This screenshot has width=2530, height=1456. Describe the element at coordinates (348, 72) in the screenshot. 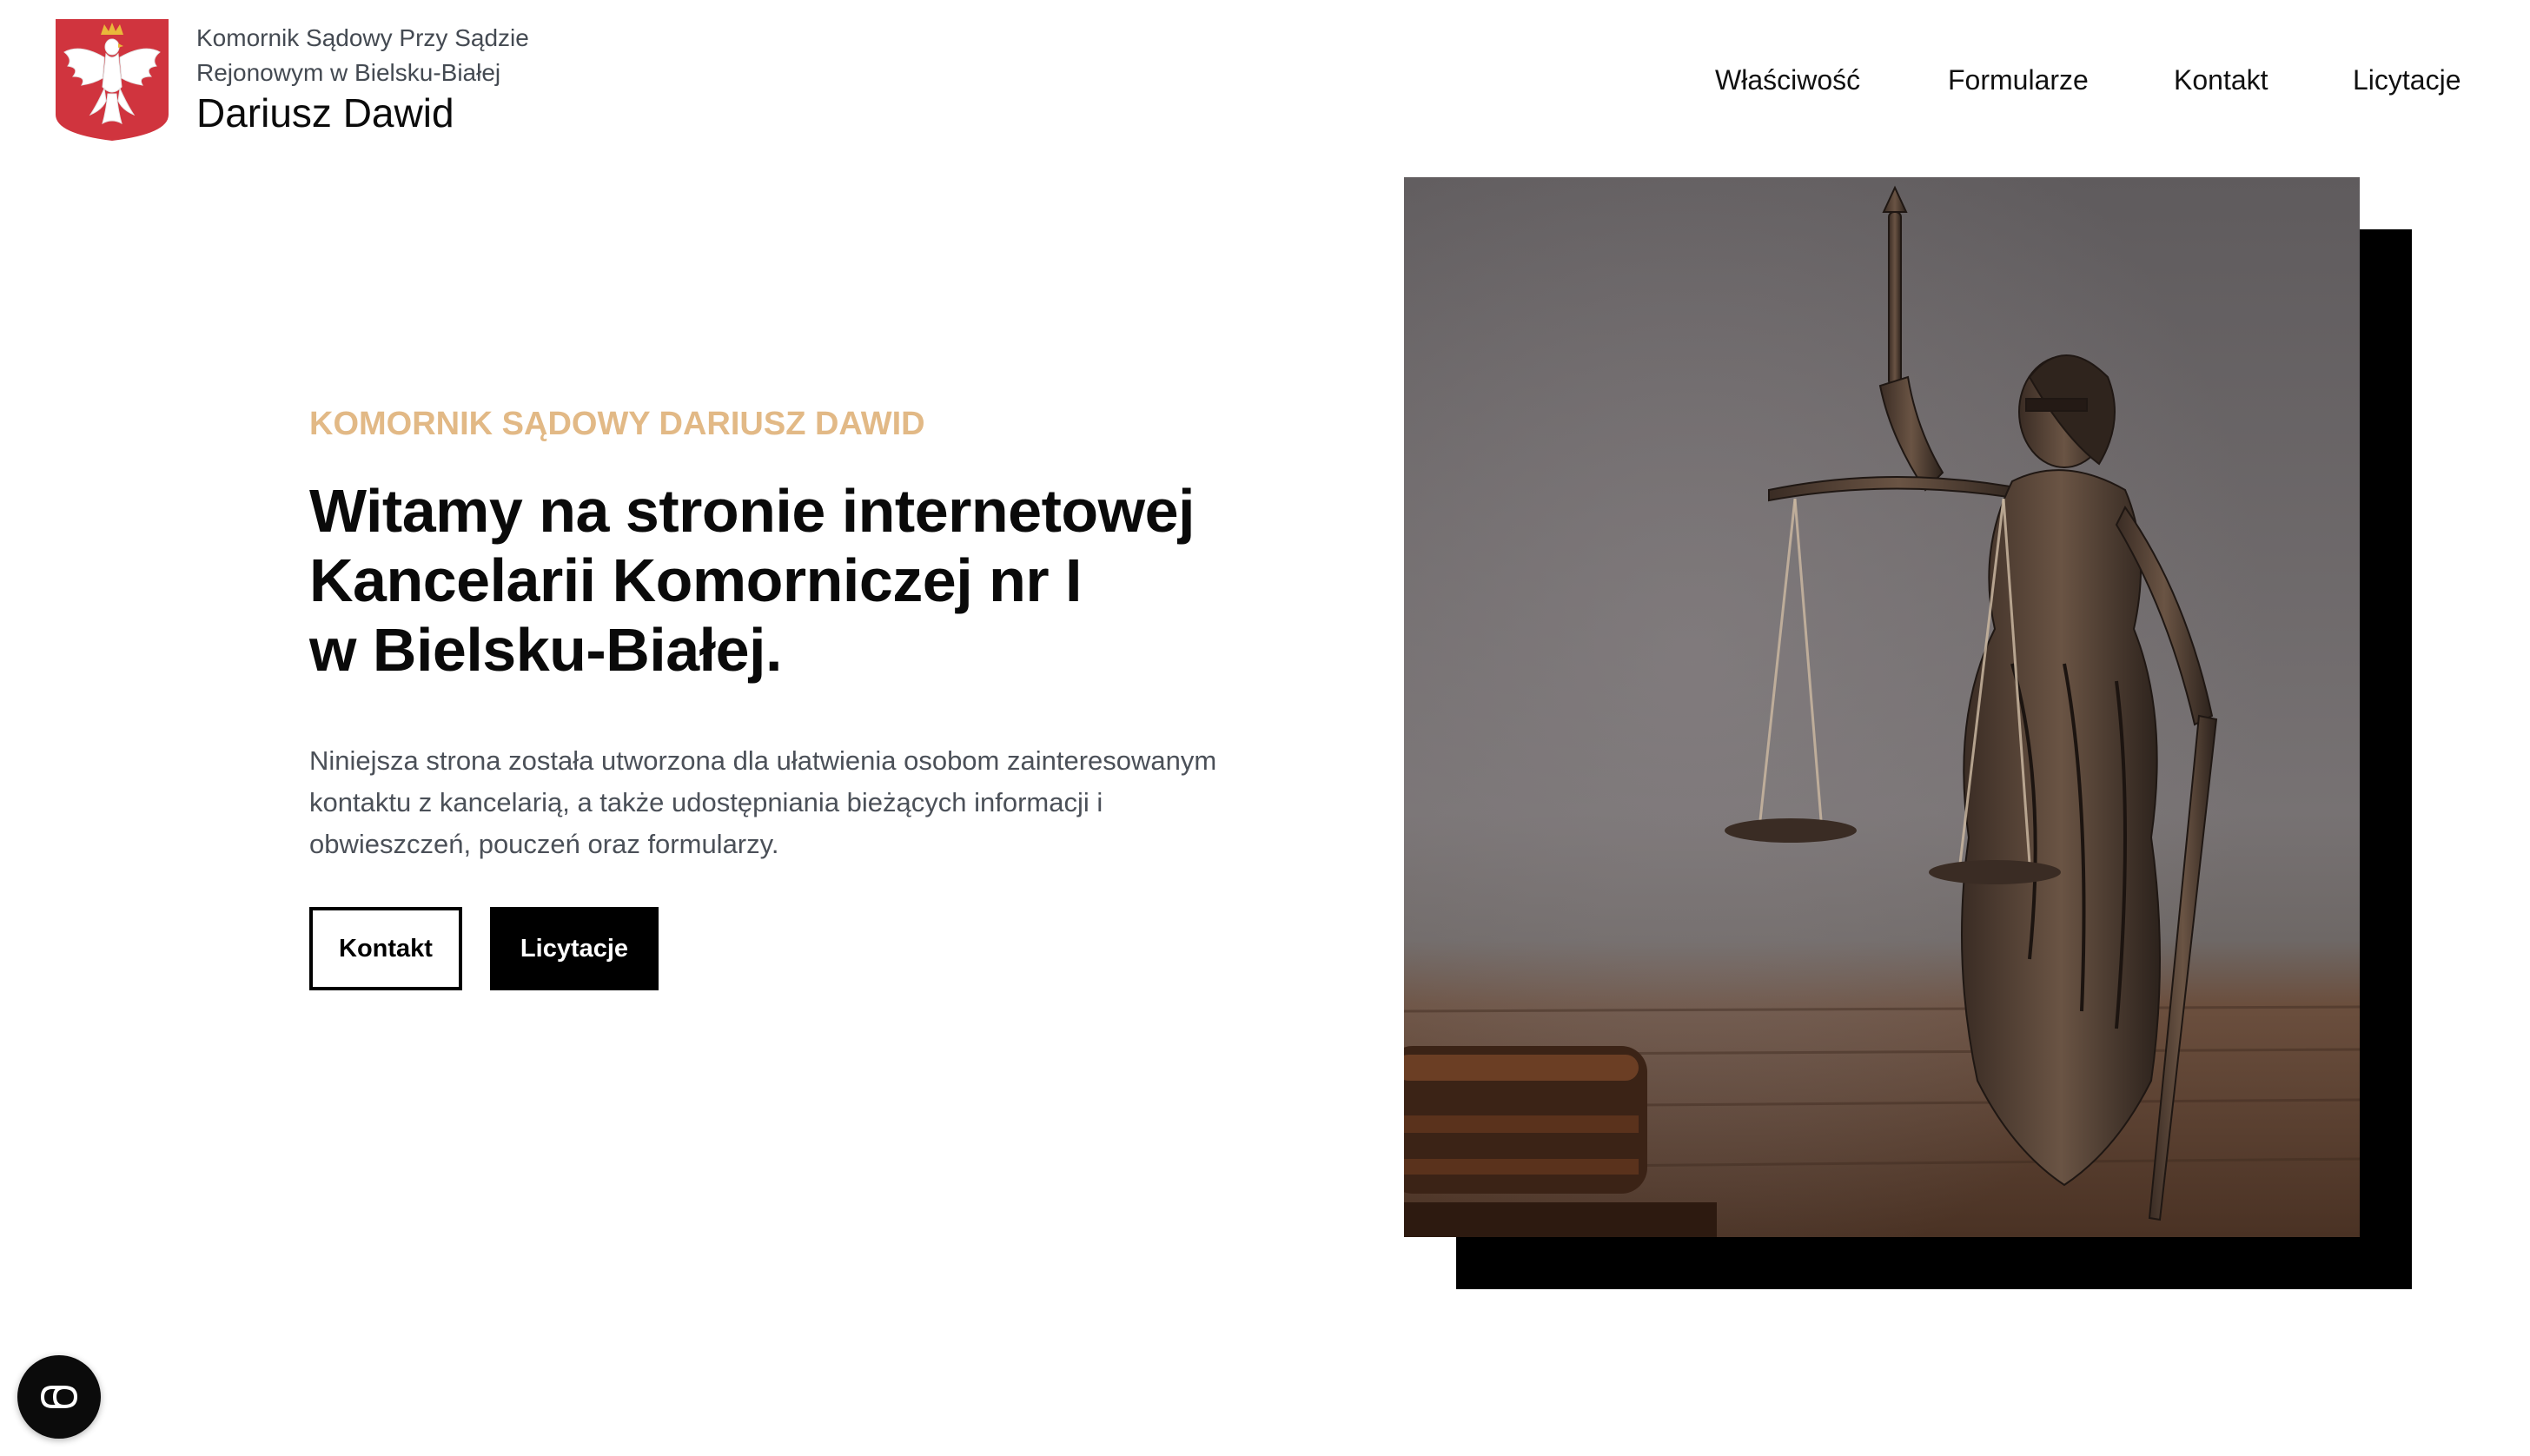

I see `office-line-2: Rejonowym w Bielsku-Białej` at that location.